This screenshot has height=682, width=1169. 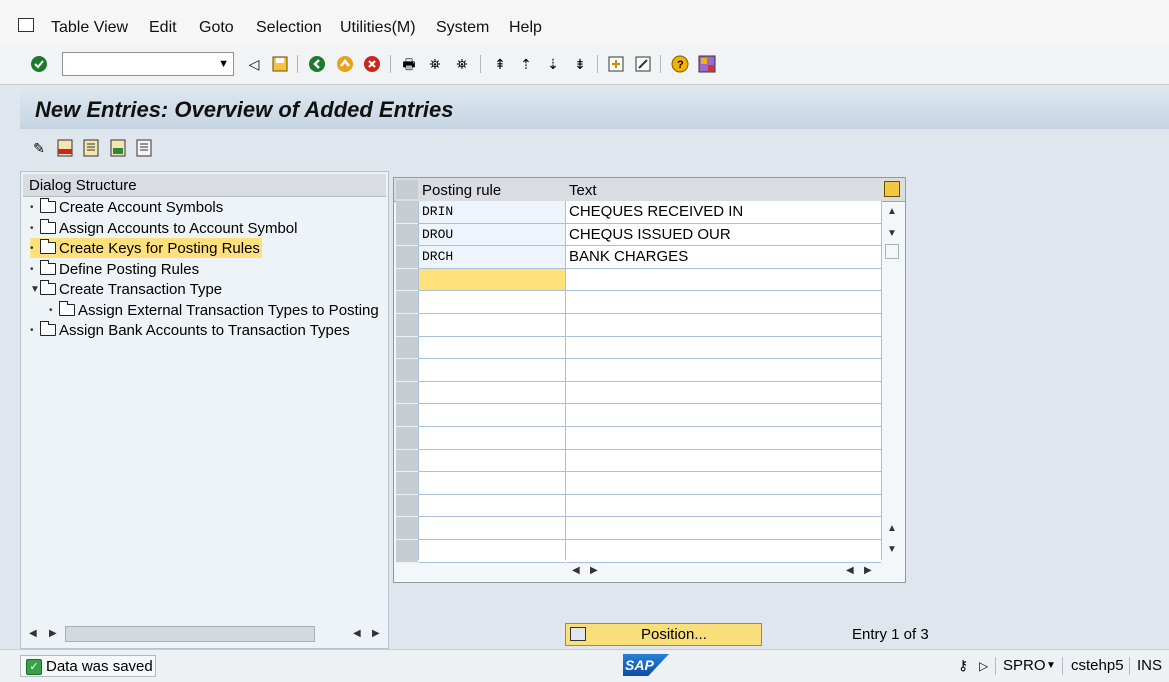 I want to click on text-cell: CHEQUES RECEIVED IN, so click(x=723, y=212).